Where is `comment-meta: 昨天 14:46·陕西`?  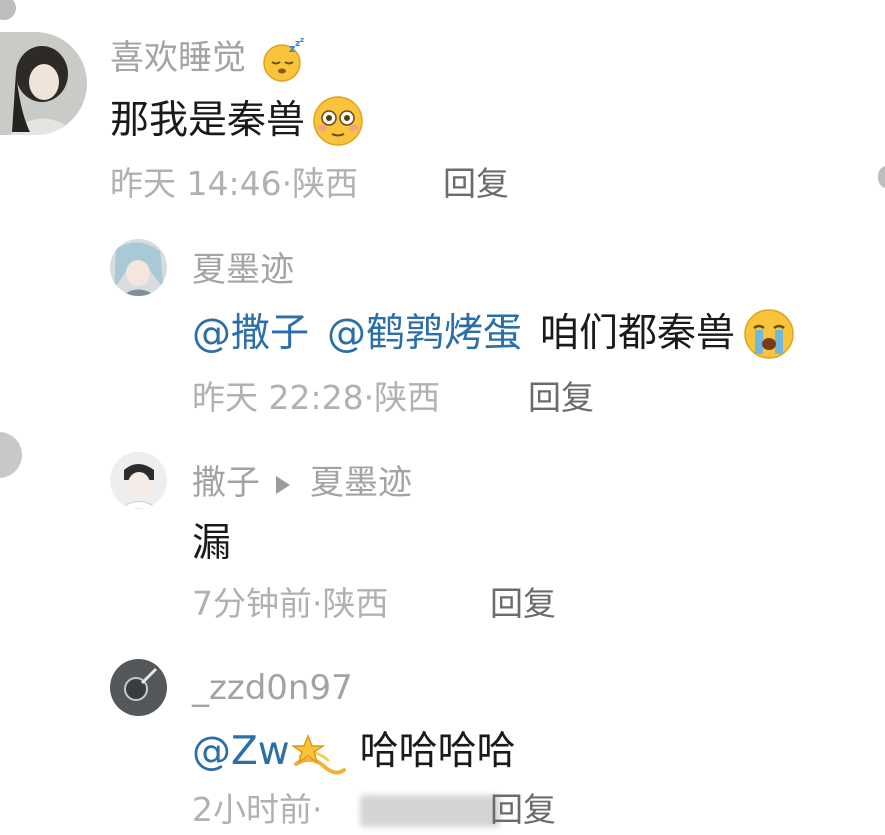 comment-meta: 昨天 14:46·陕西 is located at coordinates (234, 184).